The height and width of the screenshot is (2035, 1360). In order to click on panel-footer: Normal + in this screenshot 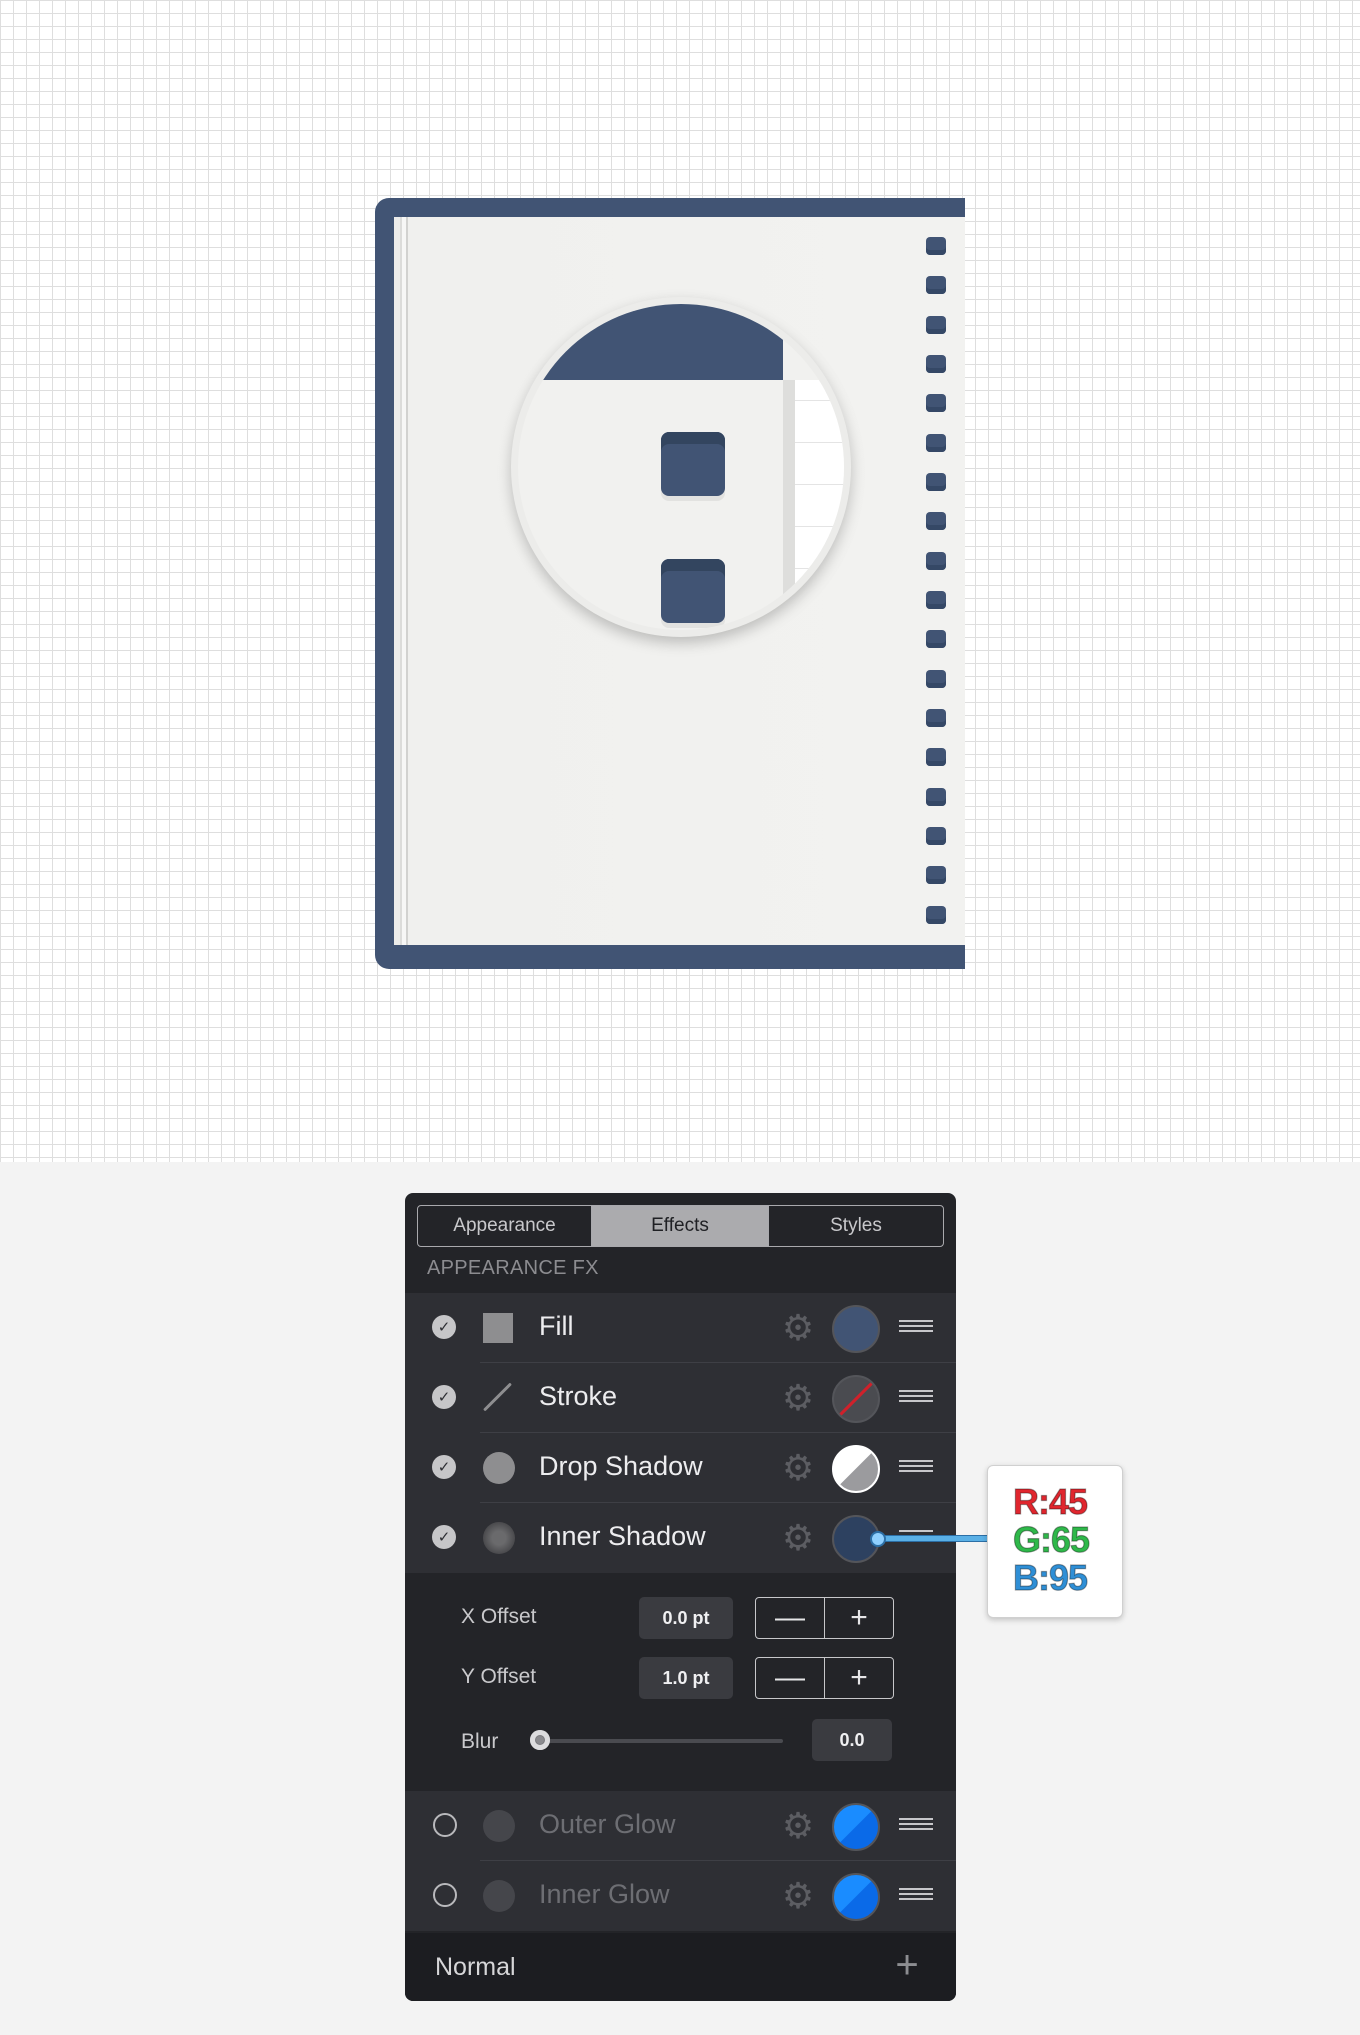, I will do `click(680, 1967)`.